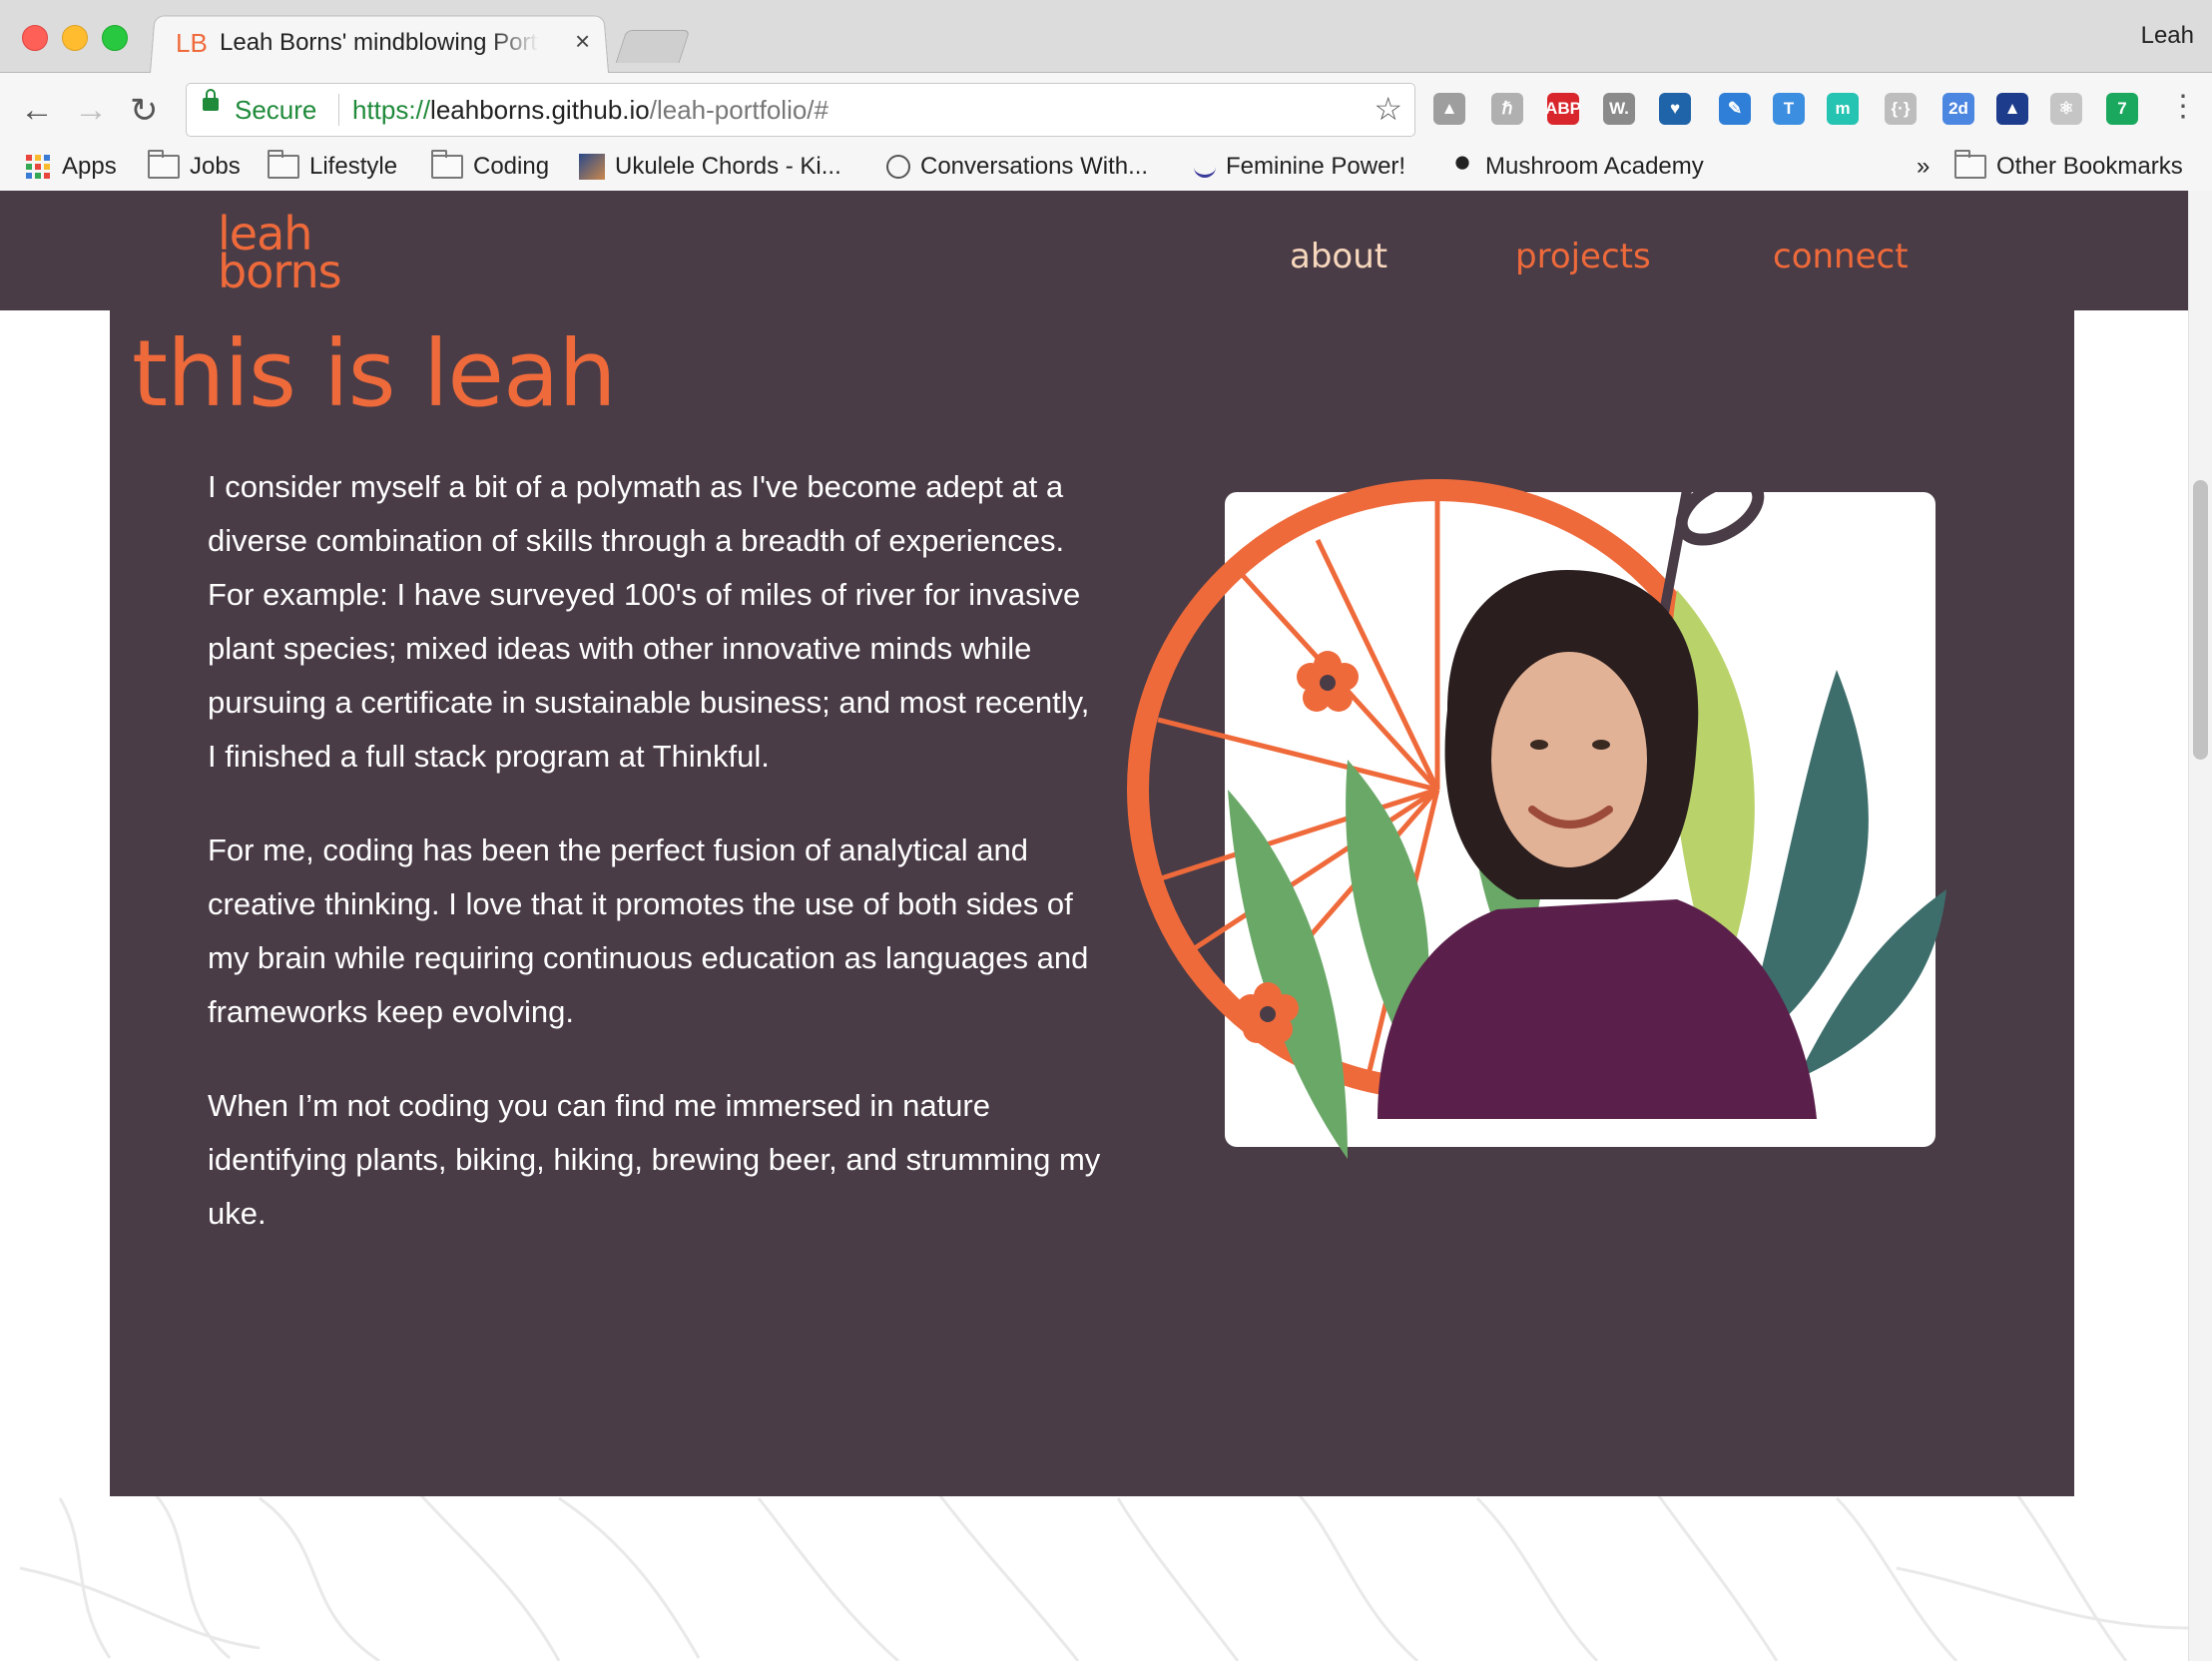  Describe the element at coordinates (1789, 109) in the screenshot. I see `typography-icon: T` at that location.